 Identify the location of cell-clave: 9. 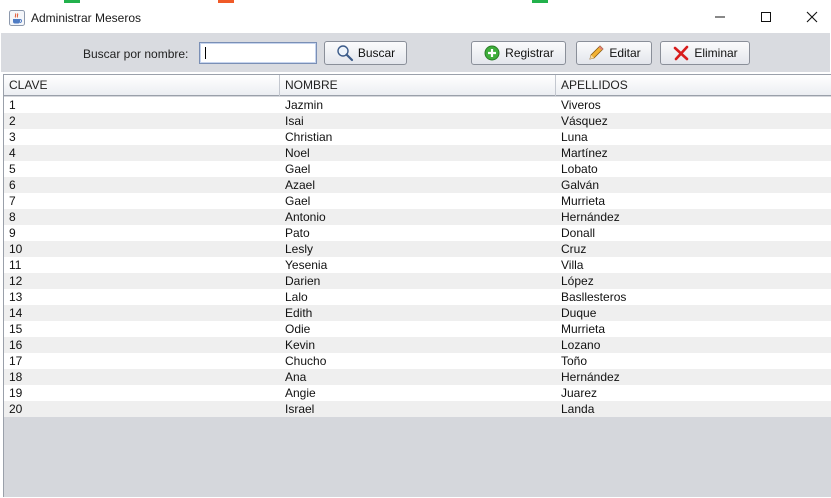
(142, 233).